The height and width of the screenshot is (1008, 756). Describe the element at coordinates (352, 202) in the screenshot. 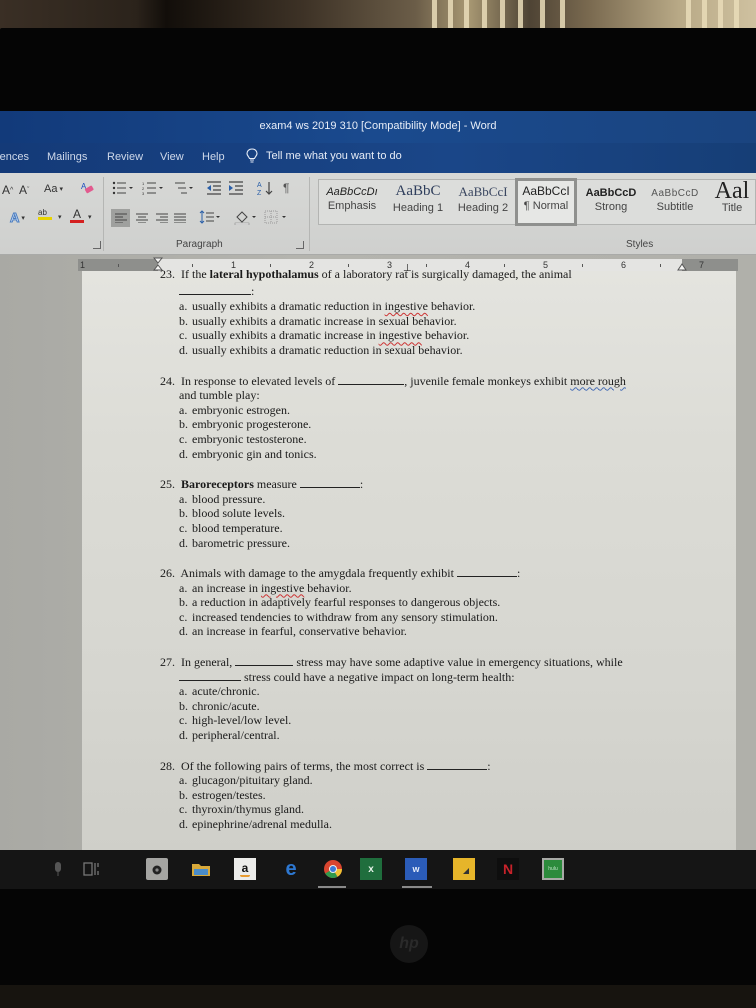

I see `style-emphasis: AaBbCcDı Emphasis` at that location.